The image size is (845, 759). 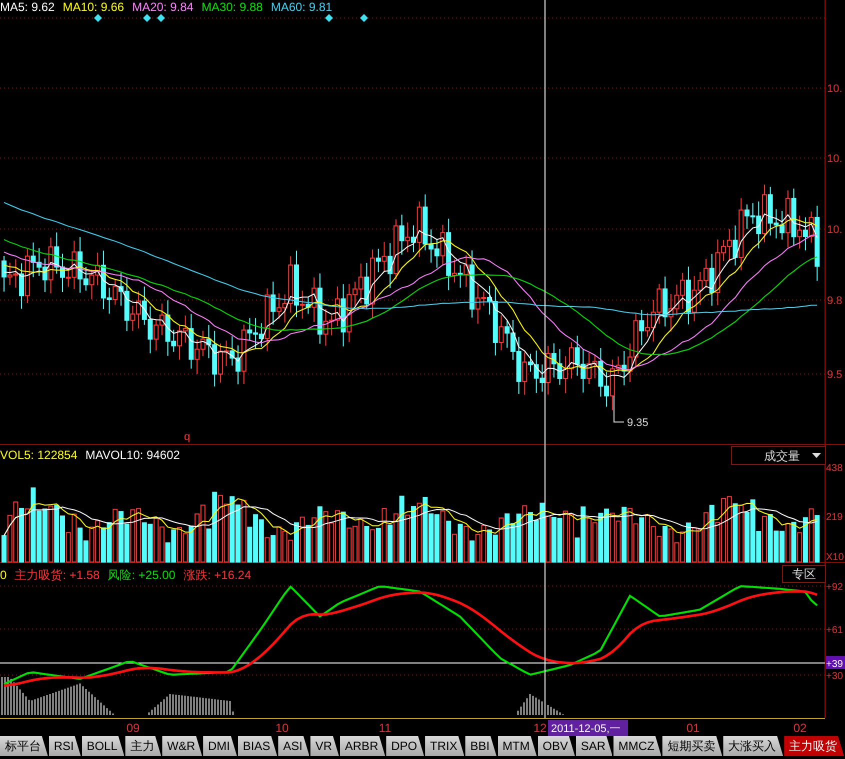 What do you see at coordinates (594, 746) in the screenshot?
I see `indicator-tab: SAR` at bounding box center [594, 746].